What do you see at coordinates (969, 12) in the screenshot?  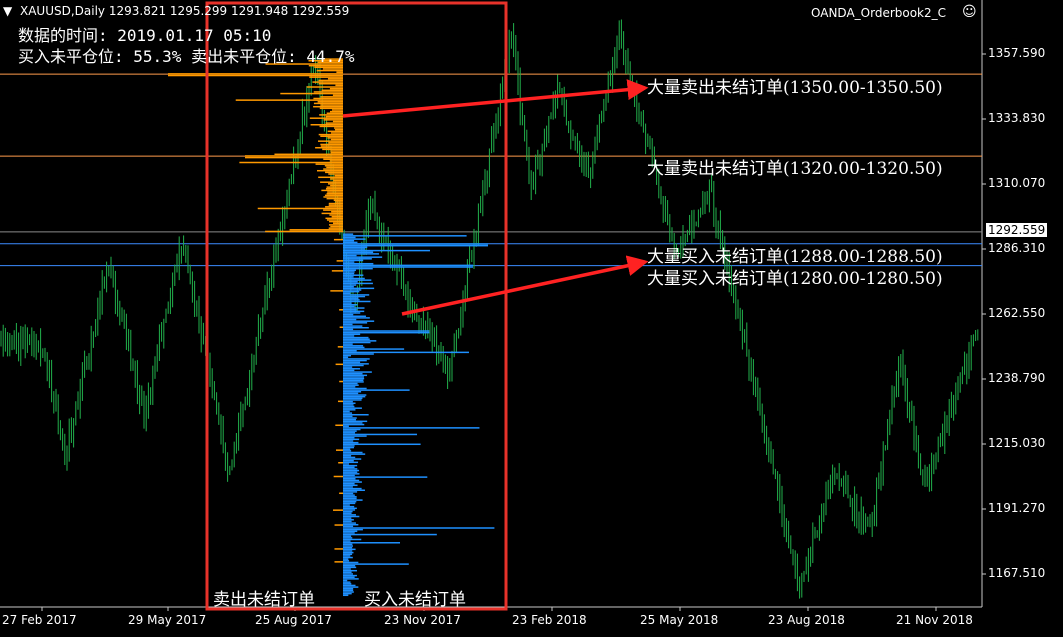 I see `smiley-icon: ☺` at bounding box center [969, 12].